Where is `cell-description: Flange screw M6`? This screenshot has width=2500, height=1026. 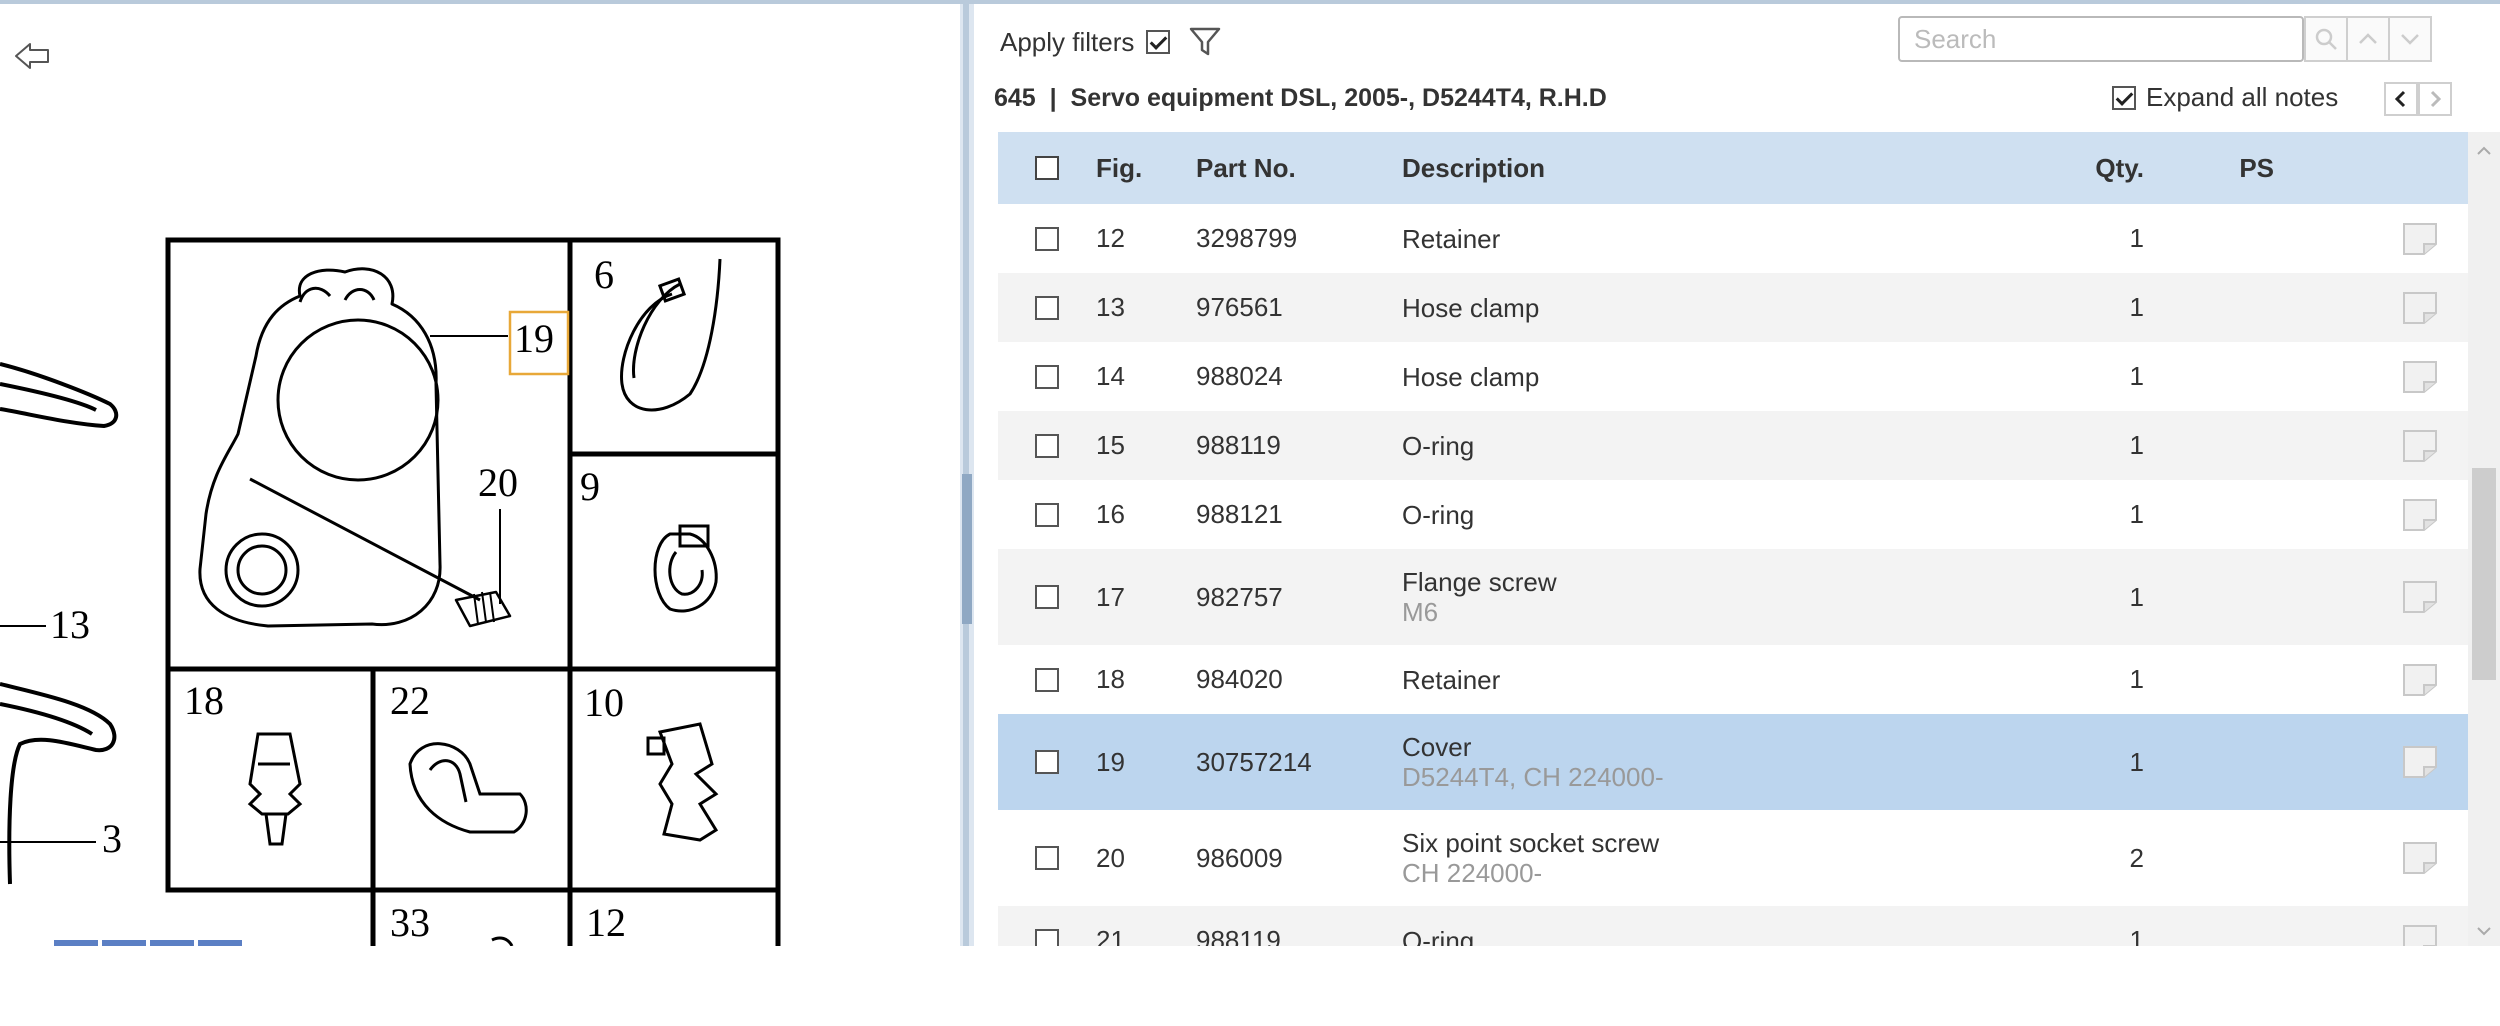 cell-description: Flange screw M6 is located at coordinates (1698, 597).